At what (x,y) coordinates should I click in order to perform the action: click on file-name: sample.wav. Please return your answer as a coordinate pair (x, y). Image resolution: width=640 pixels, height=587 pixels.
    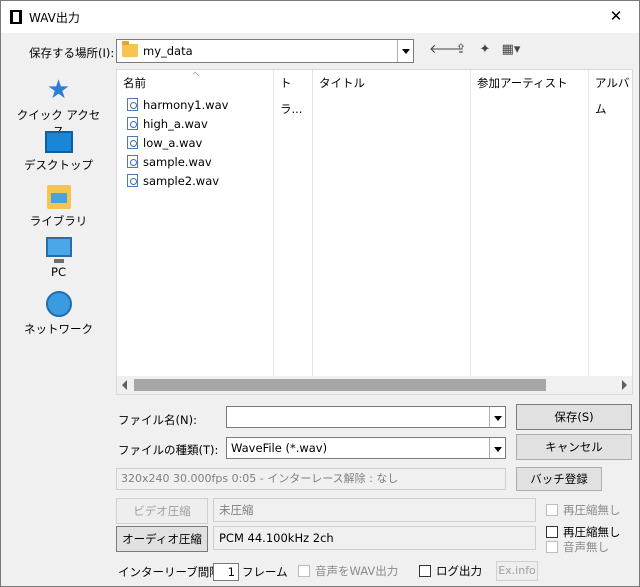
    Looking at the image, I should click on (177, 162).